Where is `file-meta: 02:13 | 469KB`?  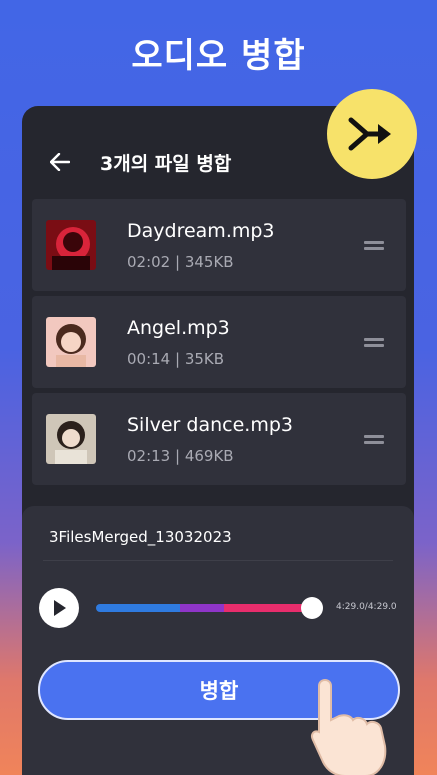
file-meta: 02:13 | 469KB is located at coordinates (180, 456).